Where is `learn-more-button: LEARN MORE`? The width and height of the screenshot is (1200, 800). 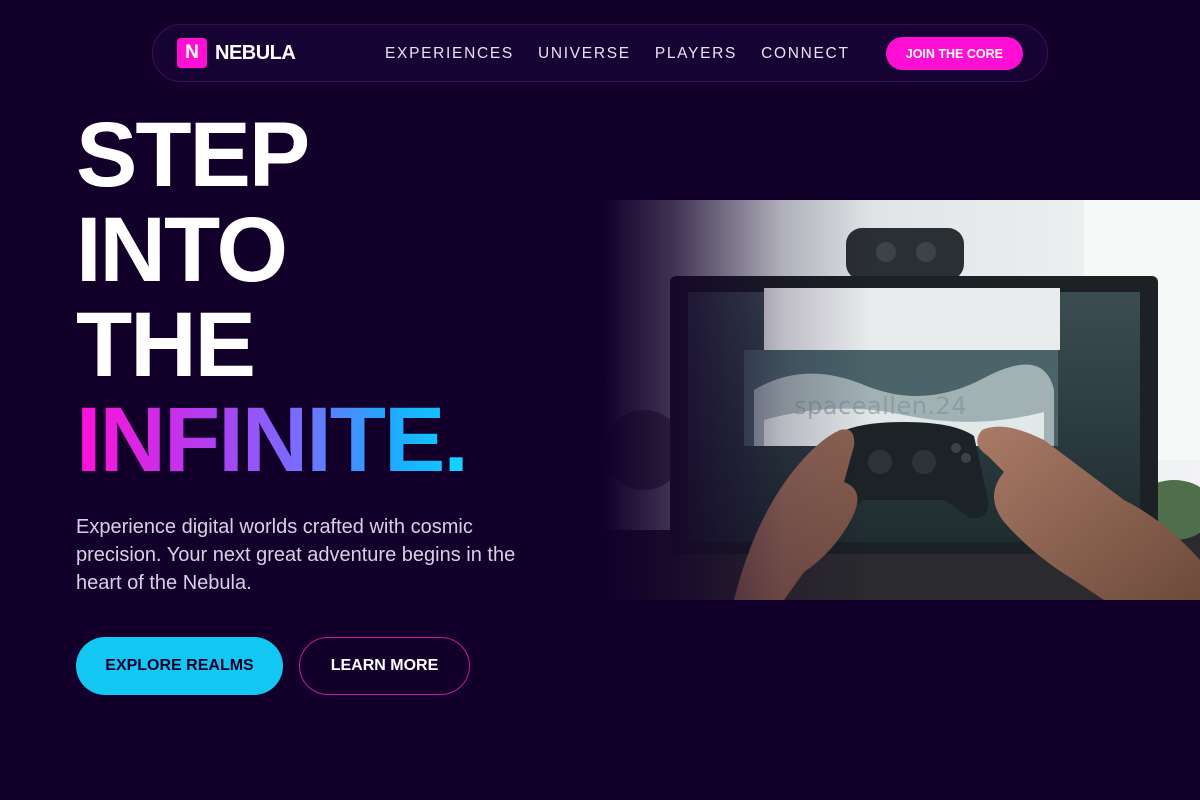 learn-more-button: LEARN MORE is located at coordinates (384, 666).